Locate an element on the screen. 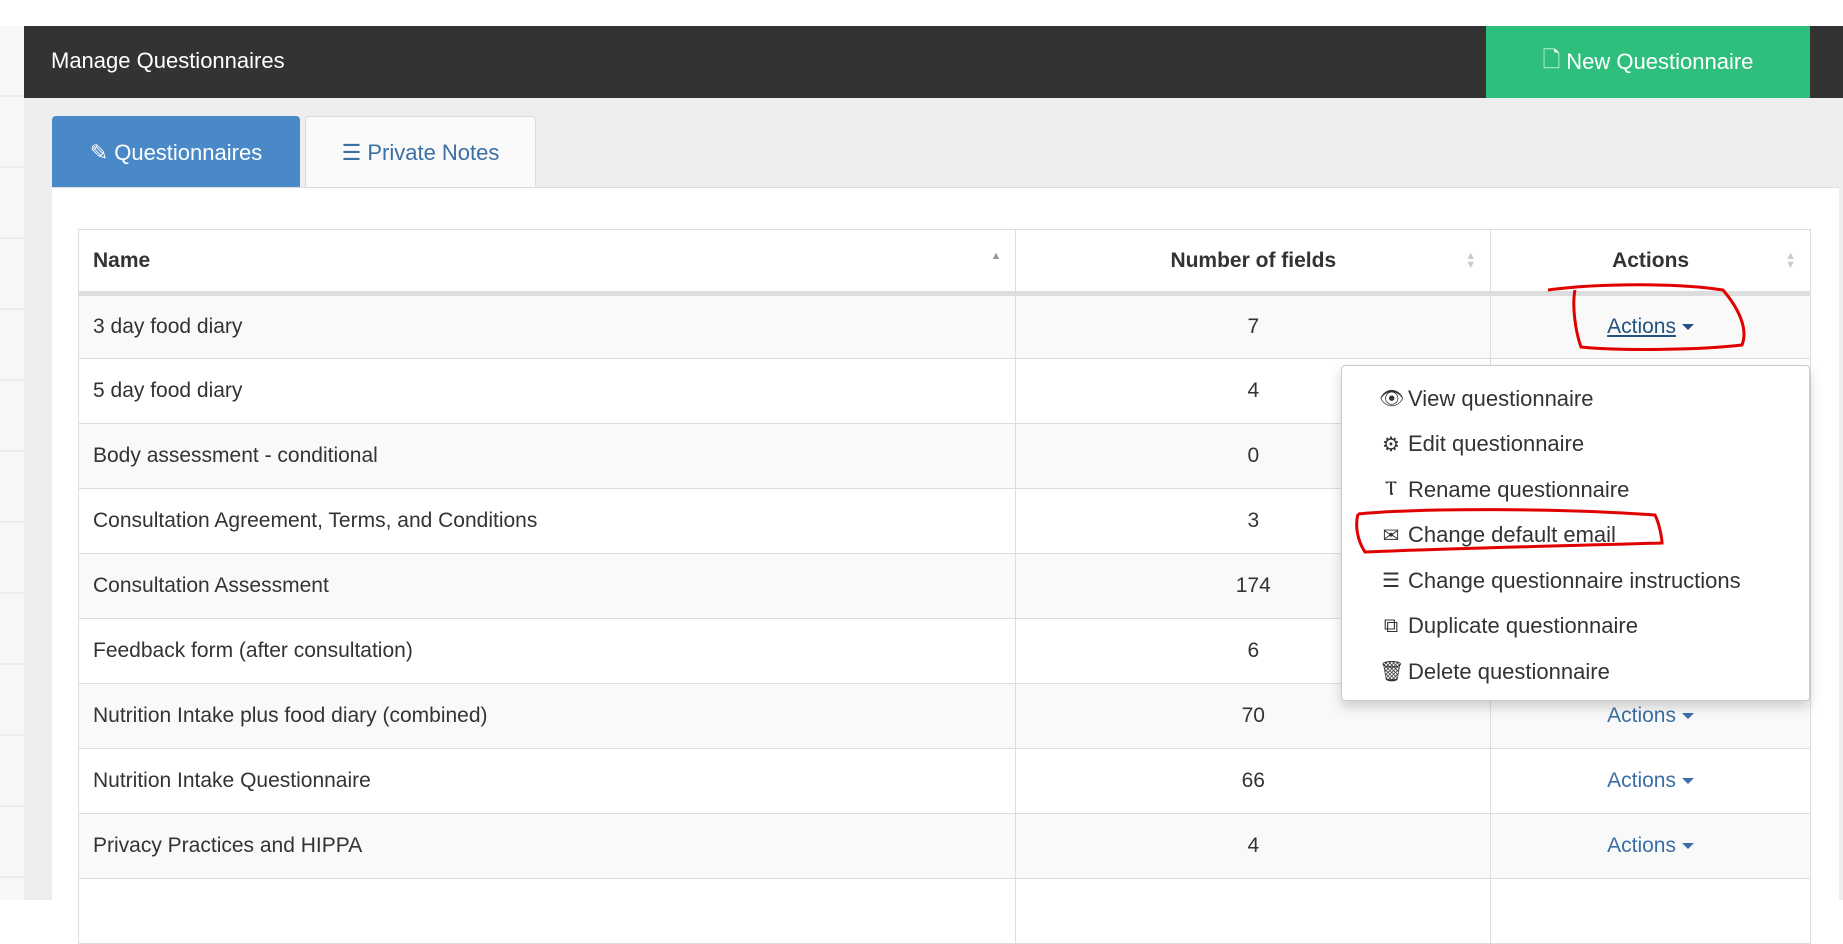 The height and width of the screenshot is (944, 1843). table-row: 3 day food diary 7 Actions is located at coordinates (944, 326).